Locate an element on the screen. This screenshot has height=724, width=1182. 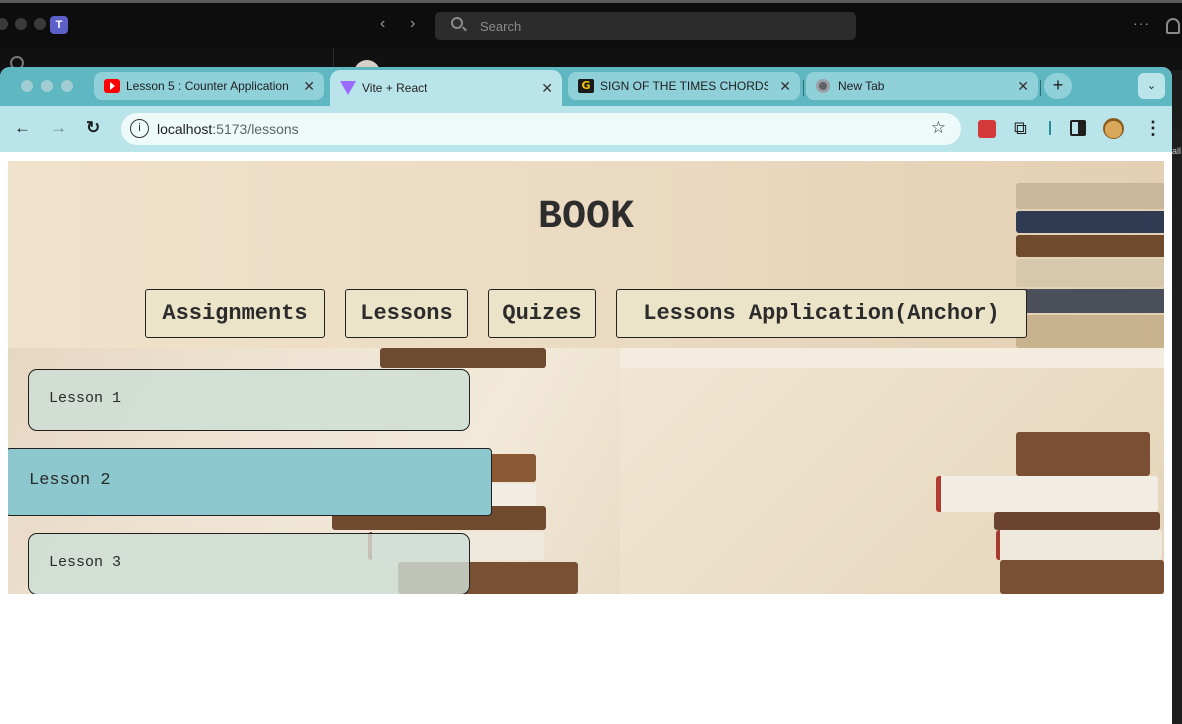
chrome-icon is located at coordinates (823, 86).